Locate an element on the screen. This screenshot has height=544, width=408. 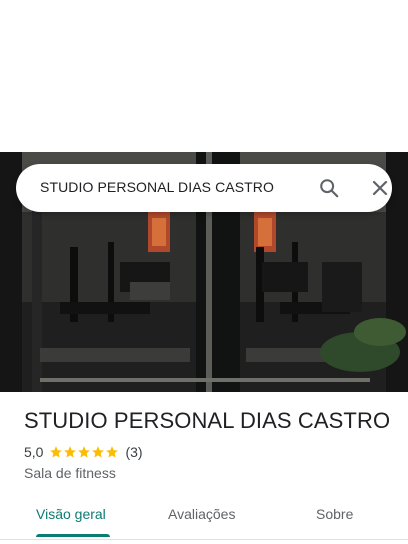
tab-about: Sobre is located at coordinates (334, 514).